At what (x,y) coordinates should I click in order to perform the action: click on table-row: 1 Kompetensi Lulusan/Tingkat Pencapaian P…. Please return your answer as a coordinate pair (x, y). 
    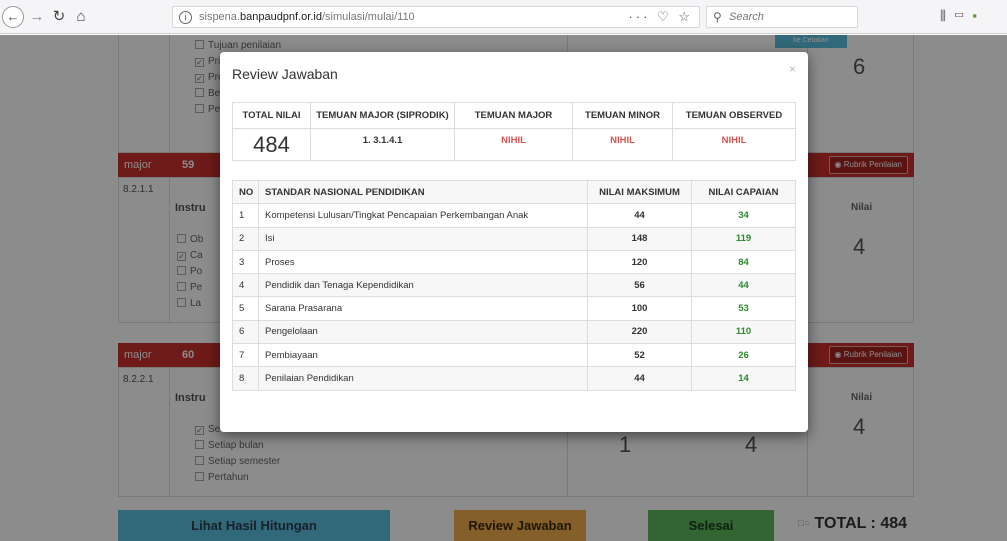
    Looking at the image, I should click on (514, 215).